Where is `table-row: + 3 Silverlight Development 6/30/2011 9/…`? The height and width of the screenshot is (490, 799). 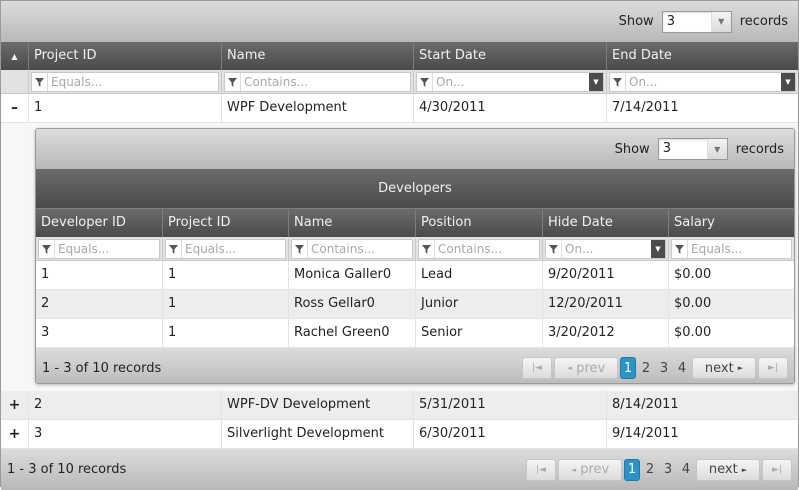 table-row: + 3 Silverlight Development 6/30/2011 9/… is located at coordinates (399, 434).